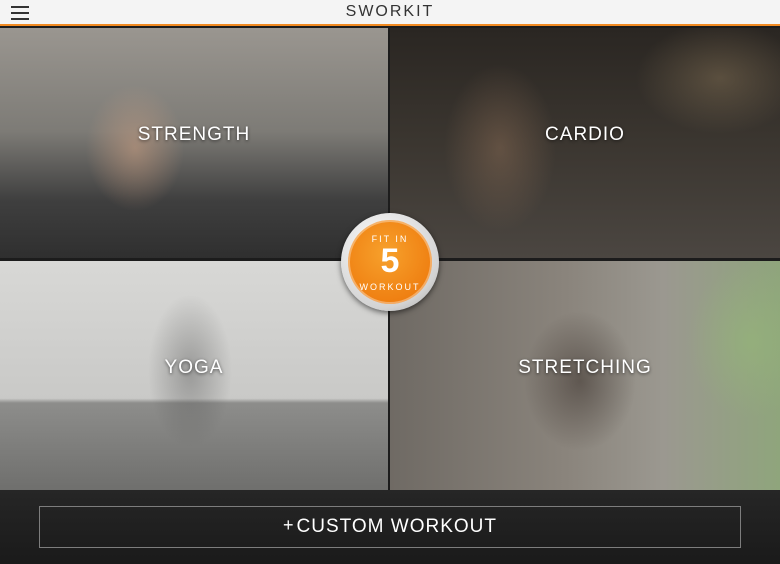 The height and width of the screenshot is (564, 780). I want to click on bottom-bar: + CUSTOM WORKOUT, so click(390, 527).